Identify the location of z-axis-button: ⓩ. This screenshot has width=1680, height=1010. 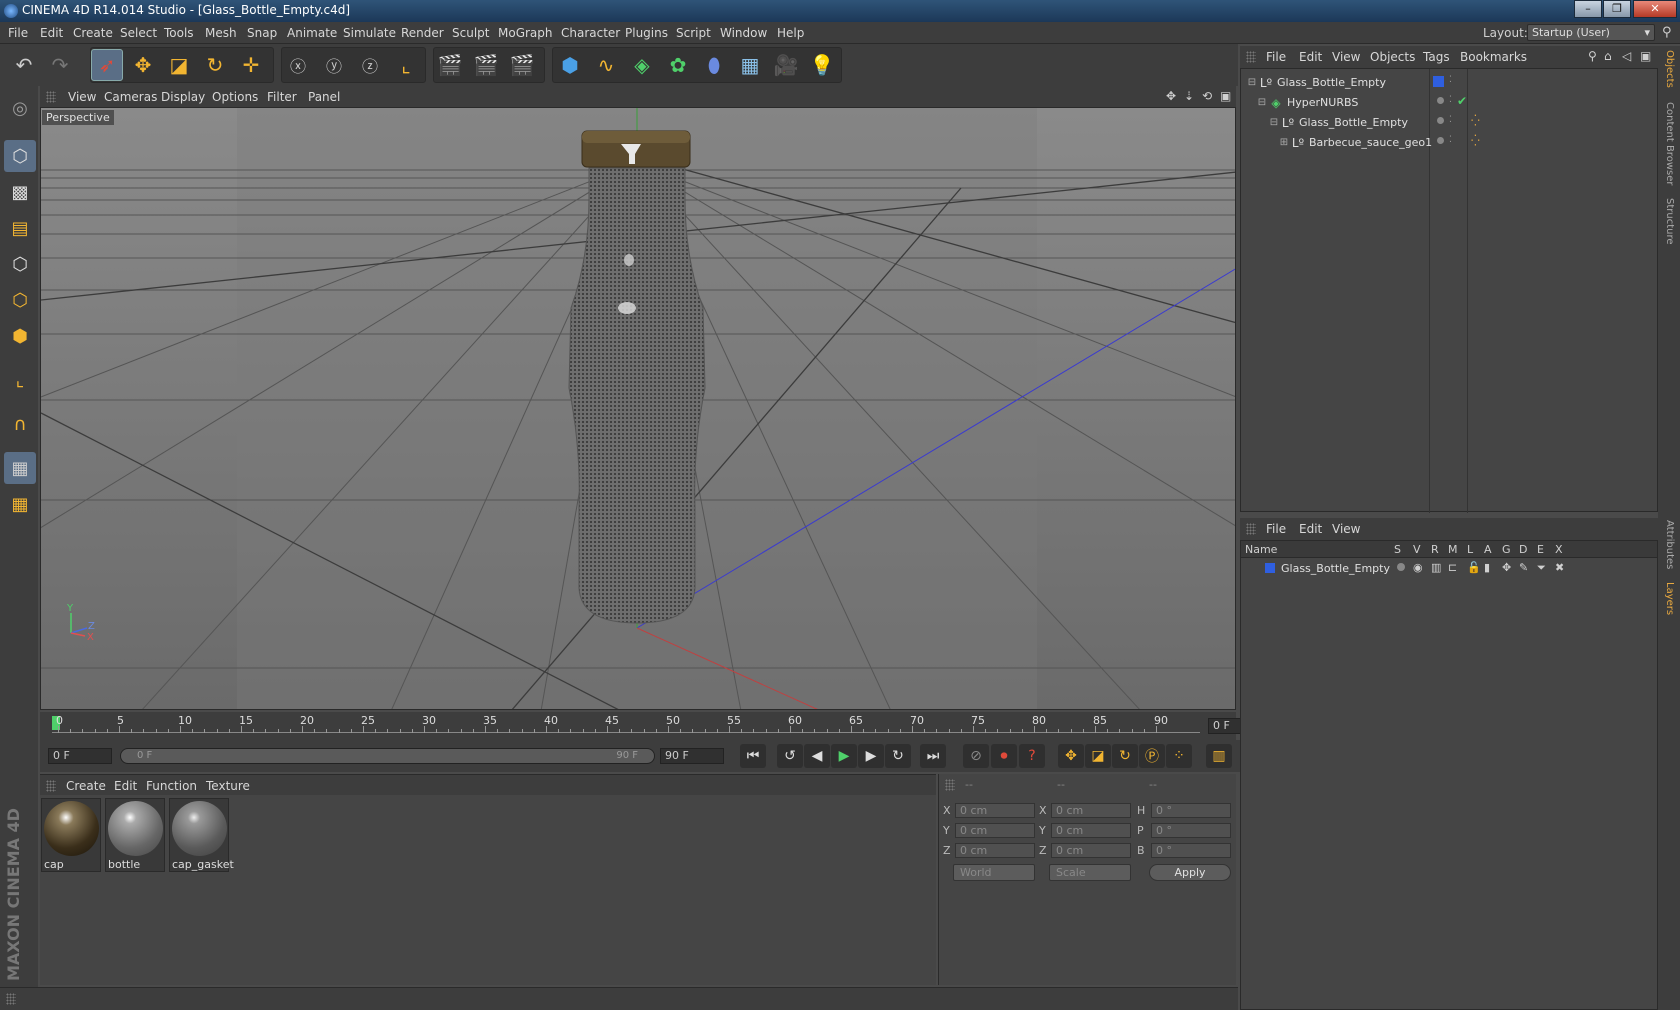
(370, 65).